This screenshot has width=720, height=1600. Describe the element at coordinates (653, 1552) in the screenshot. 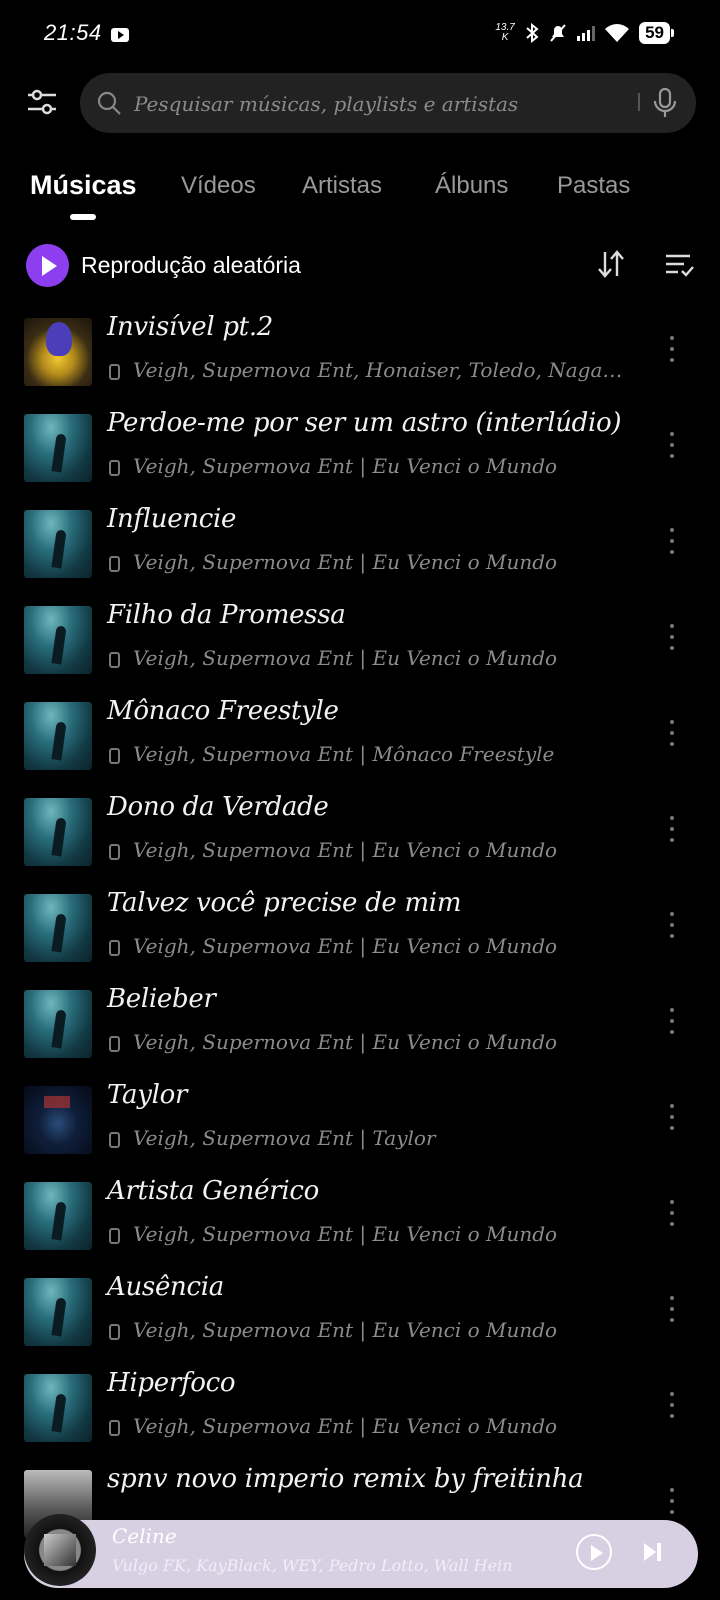

I see `skip-next-button` at that location.